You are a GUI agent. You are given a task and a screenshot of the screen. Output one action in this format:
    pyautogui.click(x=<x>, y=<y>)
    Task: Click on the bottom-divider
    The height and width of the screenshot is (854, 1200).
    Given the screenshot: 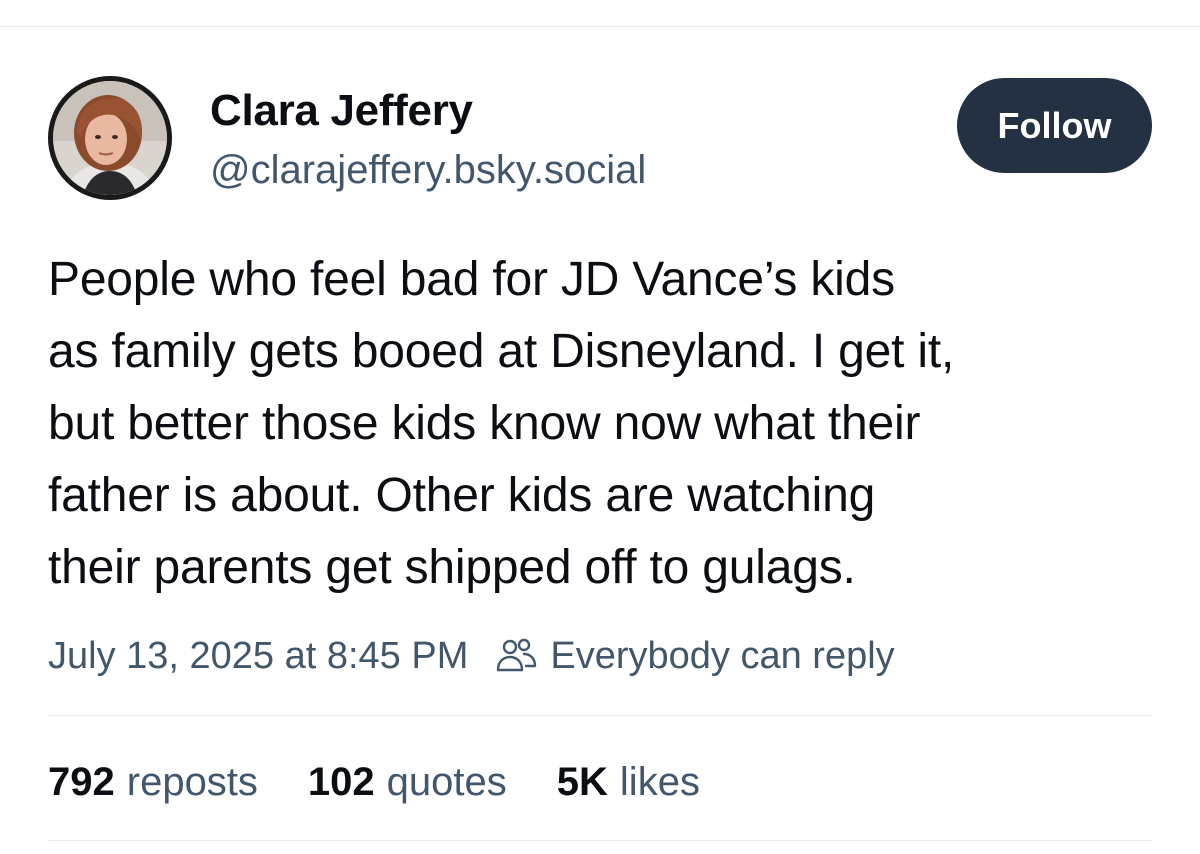 What is the action you would take?
    pyautogui.click(x=600, y=840)
    